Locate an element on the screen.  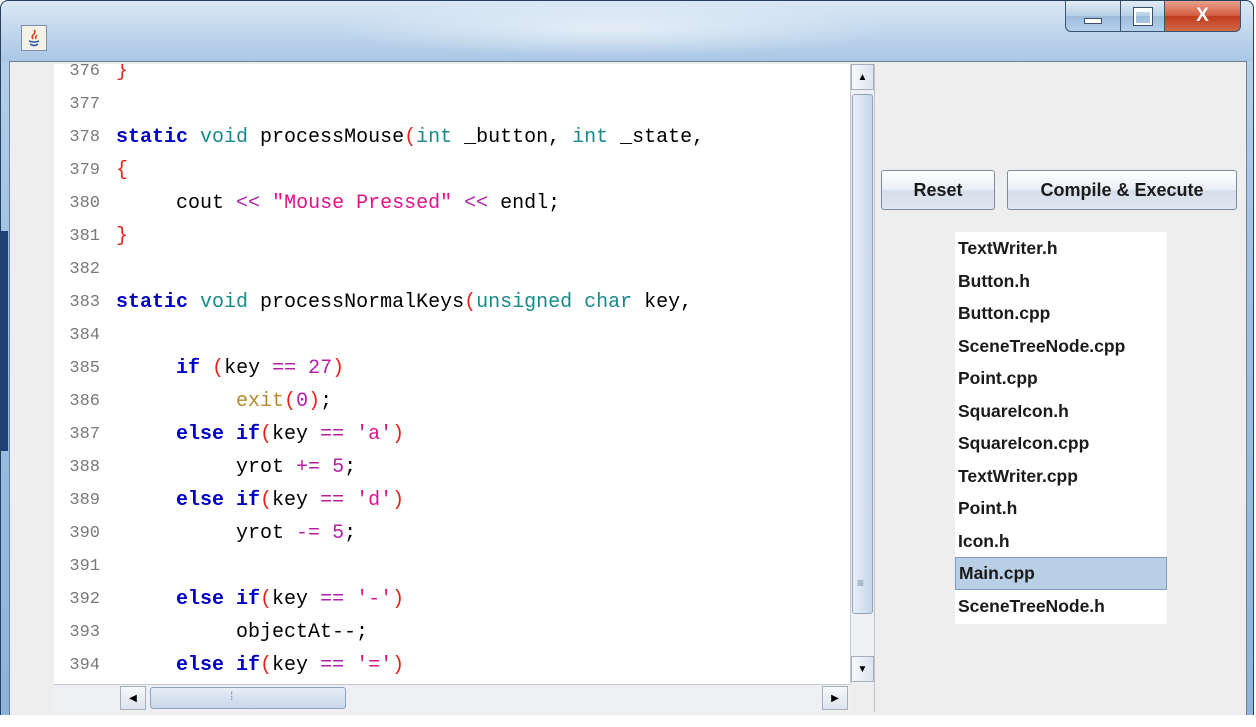
code-token: objectAt--; is located at coordinates (242, 632).